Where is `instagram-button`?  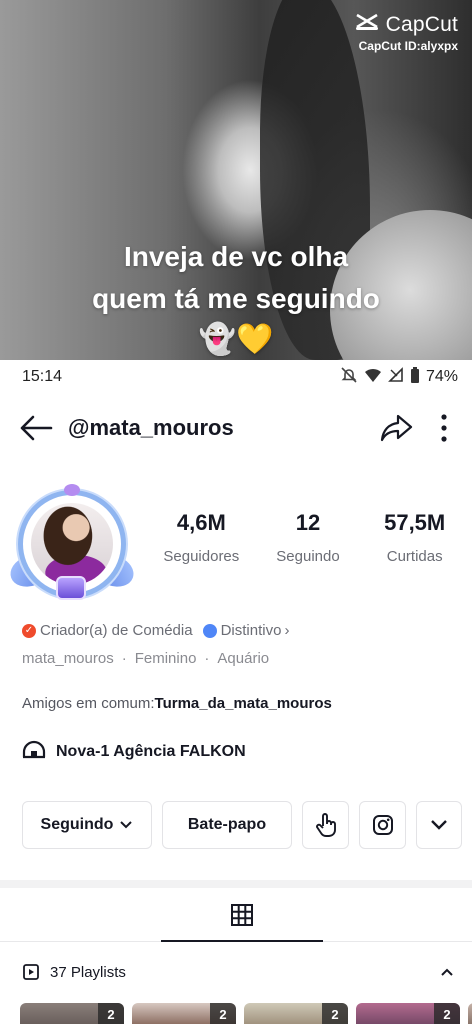
instagram-button is located at coordinates (382, 825).